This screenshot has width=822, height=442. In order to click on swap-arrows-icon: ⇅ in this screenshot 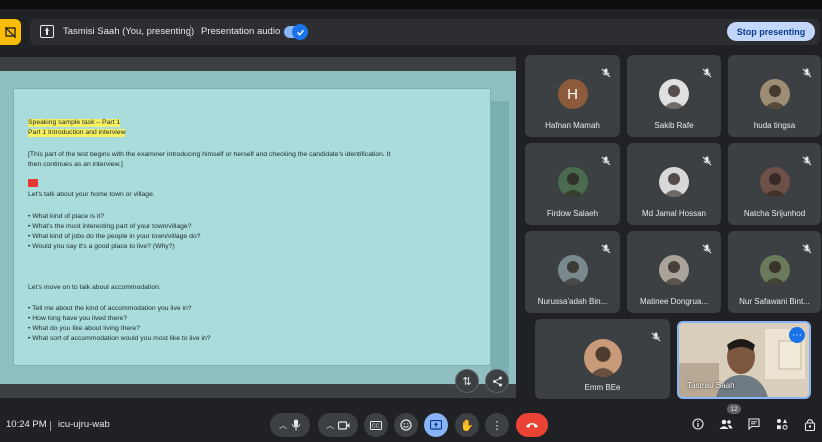, I will do `click(467, 381)`.